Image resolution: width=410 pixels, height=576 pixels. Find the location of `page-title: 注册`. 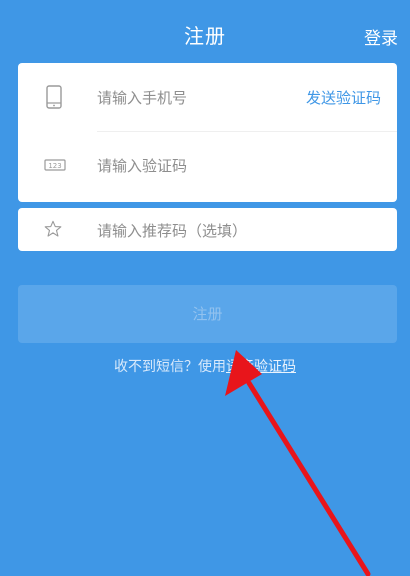

page-title: 注册 is located at coordinates (205, 36).